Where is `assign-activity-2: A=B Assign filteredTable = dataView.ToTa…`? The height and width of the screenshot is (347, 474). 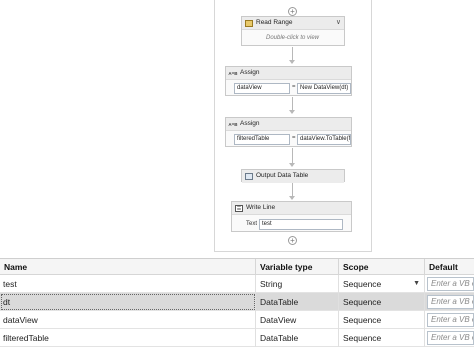 assign-activity-2: A=B Assign filteredTable = dataView.ToTa… is located at coordinates (288, 132).